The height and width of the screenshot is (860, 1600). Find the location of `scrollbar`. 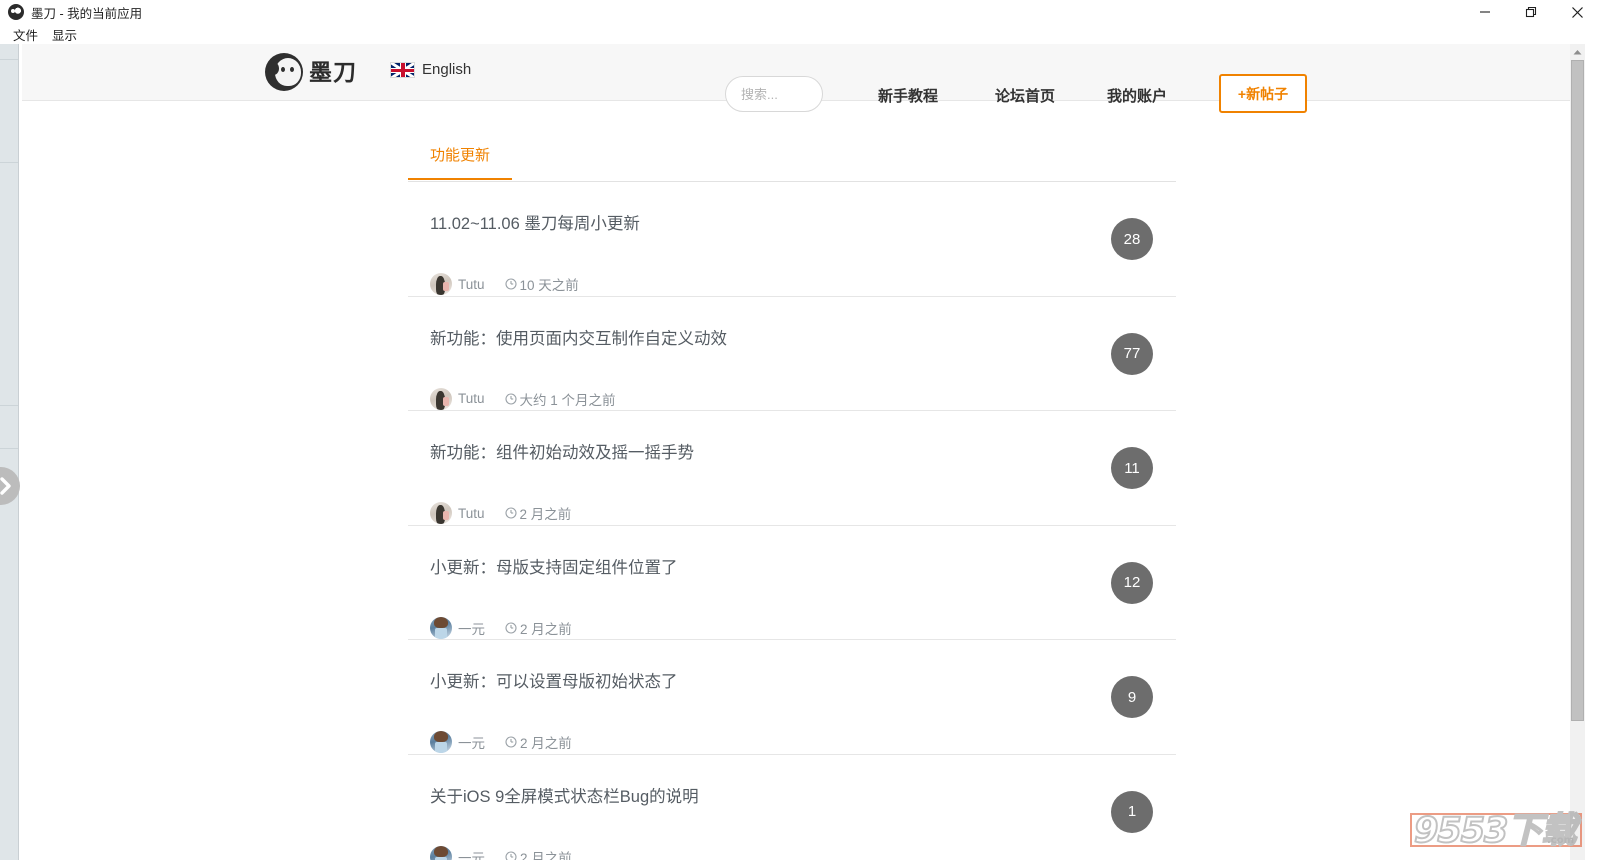

scrollbar is located at coordinates (1577, 452).